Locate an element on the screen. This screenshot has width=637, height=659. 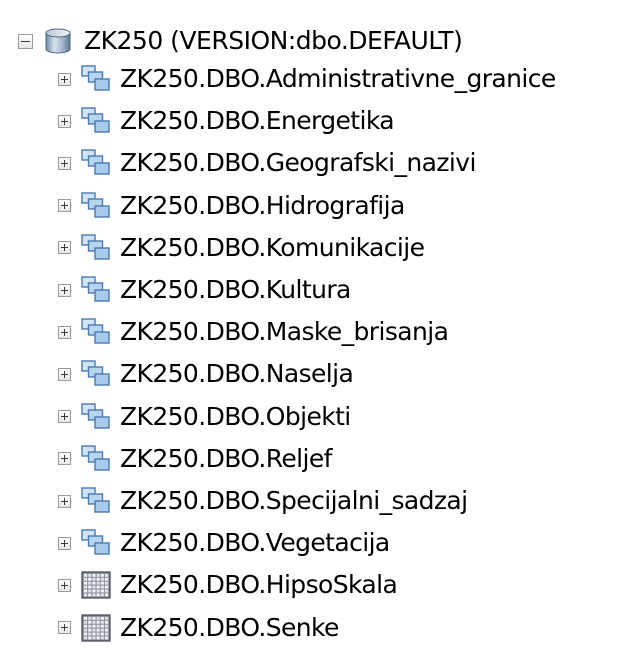
tree-node-dataset: ZK250.DBO.Komunikacije is located at coordinates (241, 248).